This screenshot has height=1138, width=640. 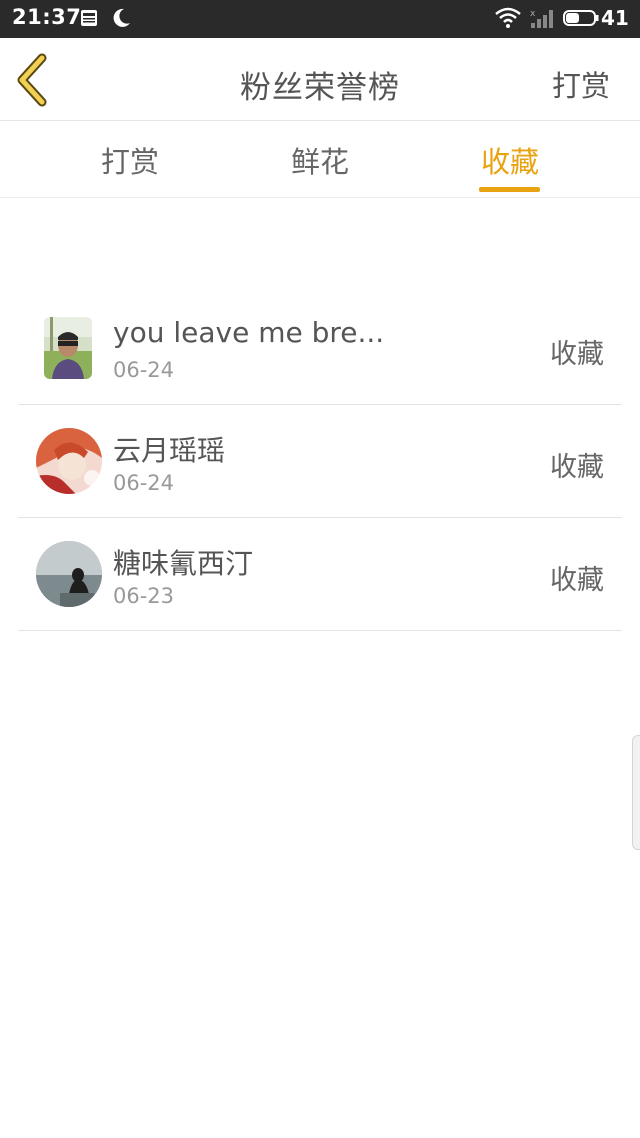 What do you see at coordinates (581, 18) in the screenshot?
I see `battery-icon` at bounding box center [581, 18].